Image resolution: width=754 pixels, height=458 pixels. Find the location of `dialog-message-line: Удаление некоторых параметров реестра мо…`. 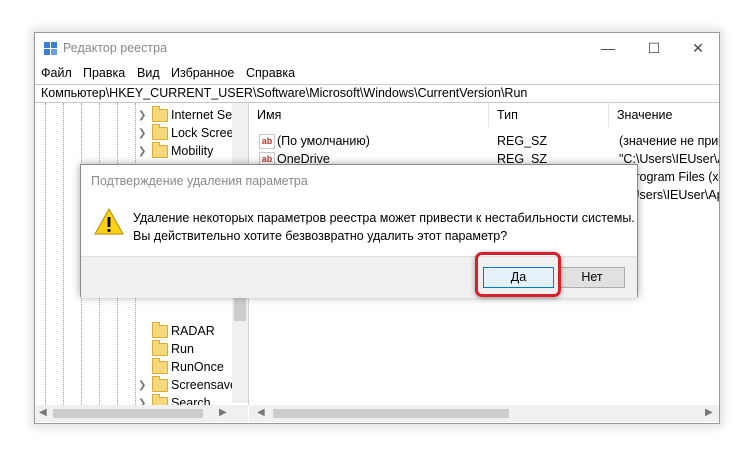

dialog-message-line: Удаление некоторых параметров реестра мо… is located at coordinates (384, 218).